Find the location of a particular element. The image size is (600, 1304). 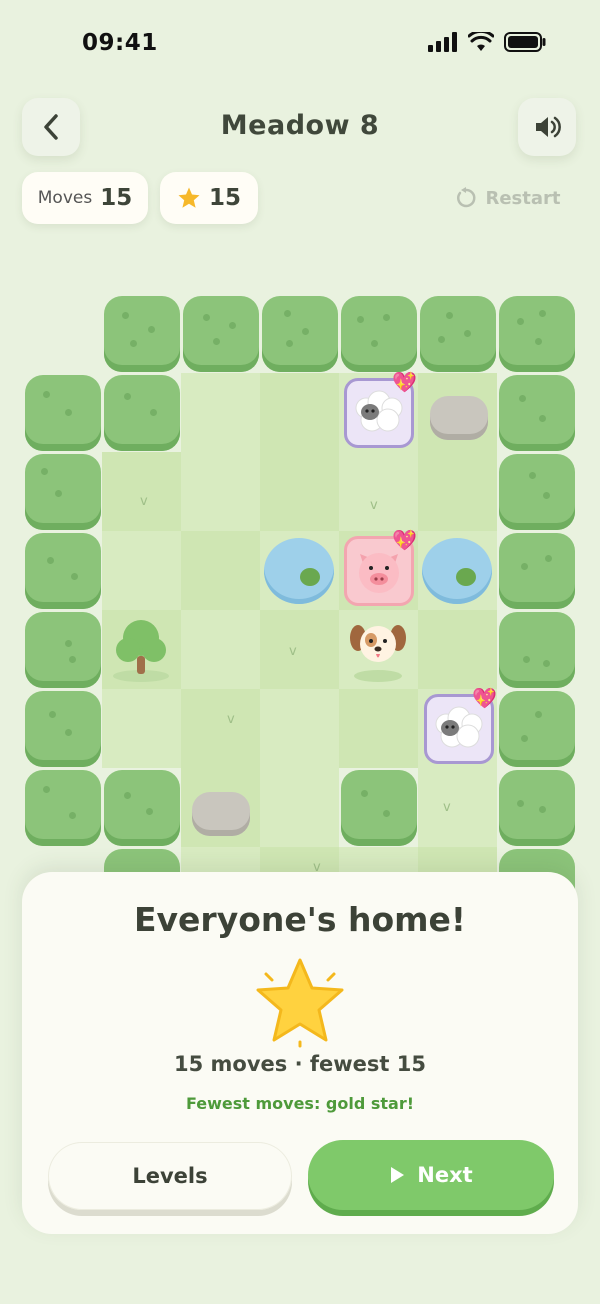

puppy-icon is located at coordinates (378, 653).